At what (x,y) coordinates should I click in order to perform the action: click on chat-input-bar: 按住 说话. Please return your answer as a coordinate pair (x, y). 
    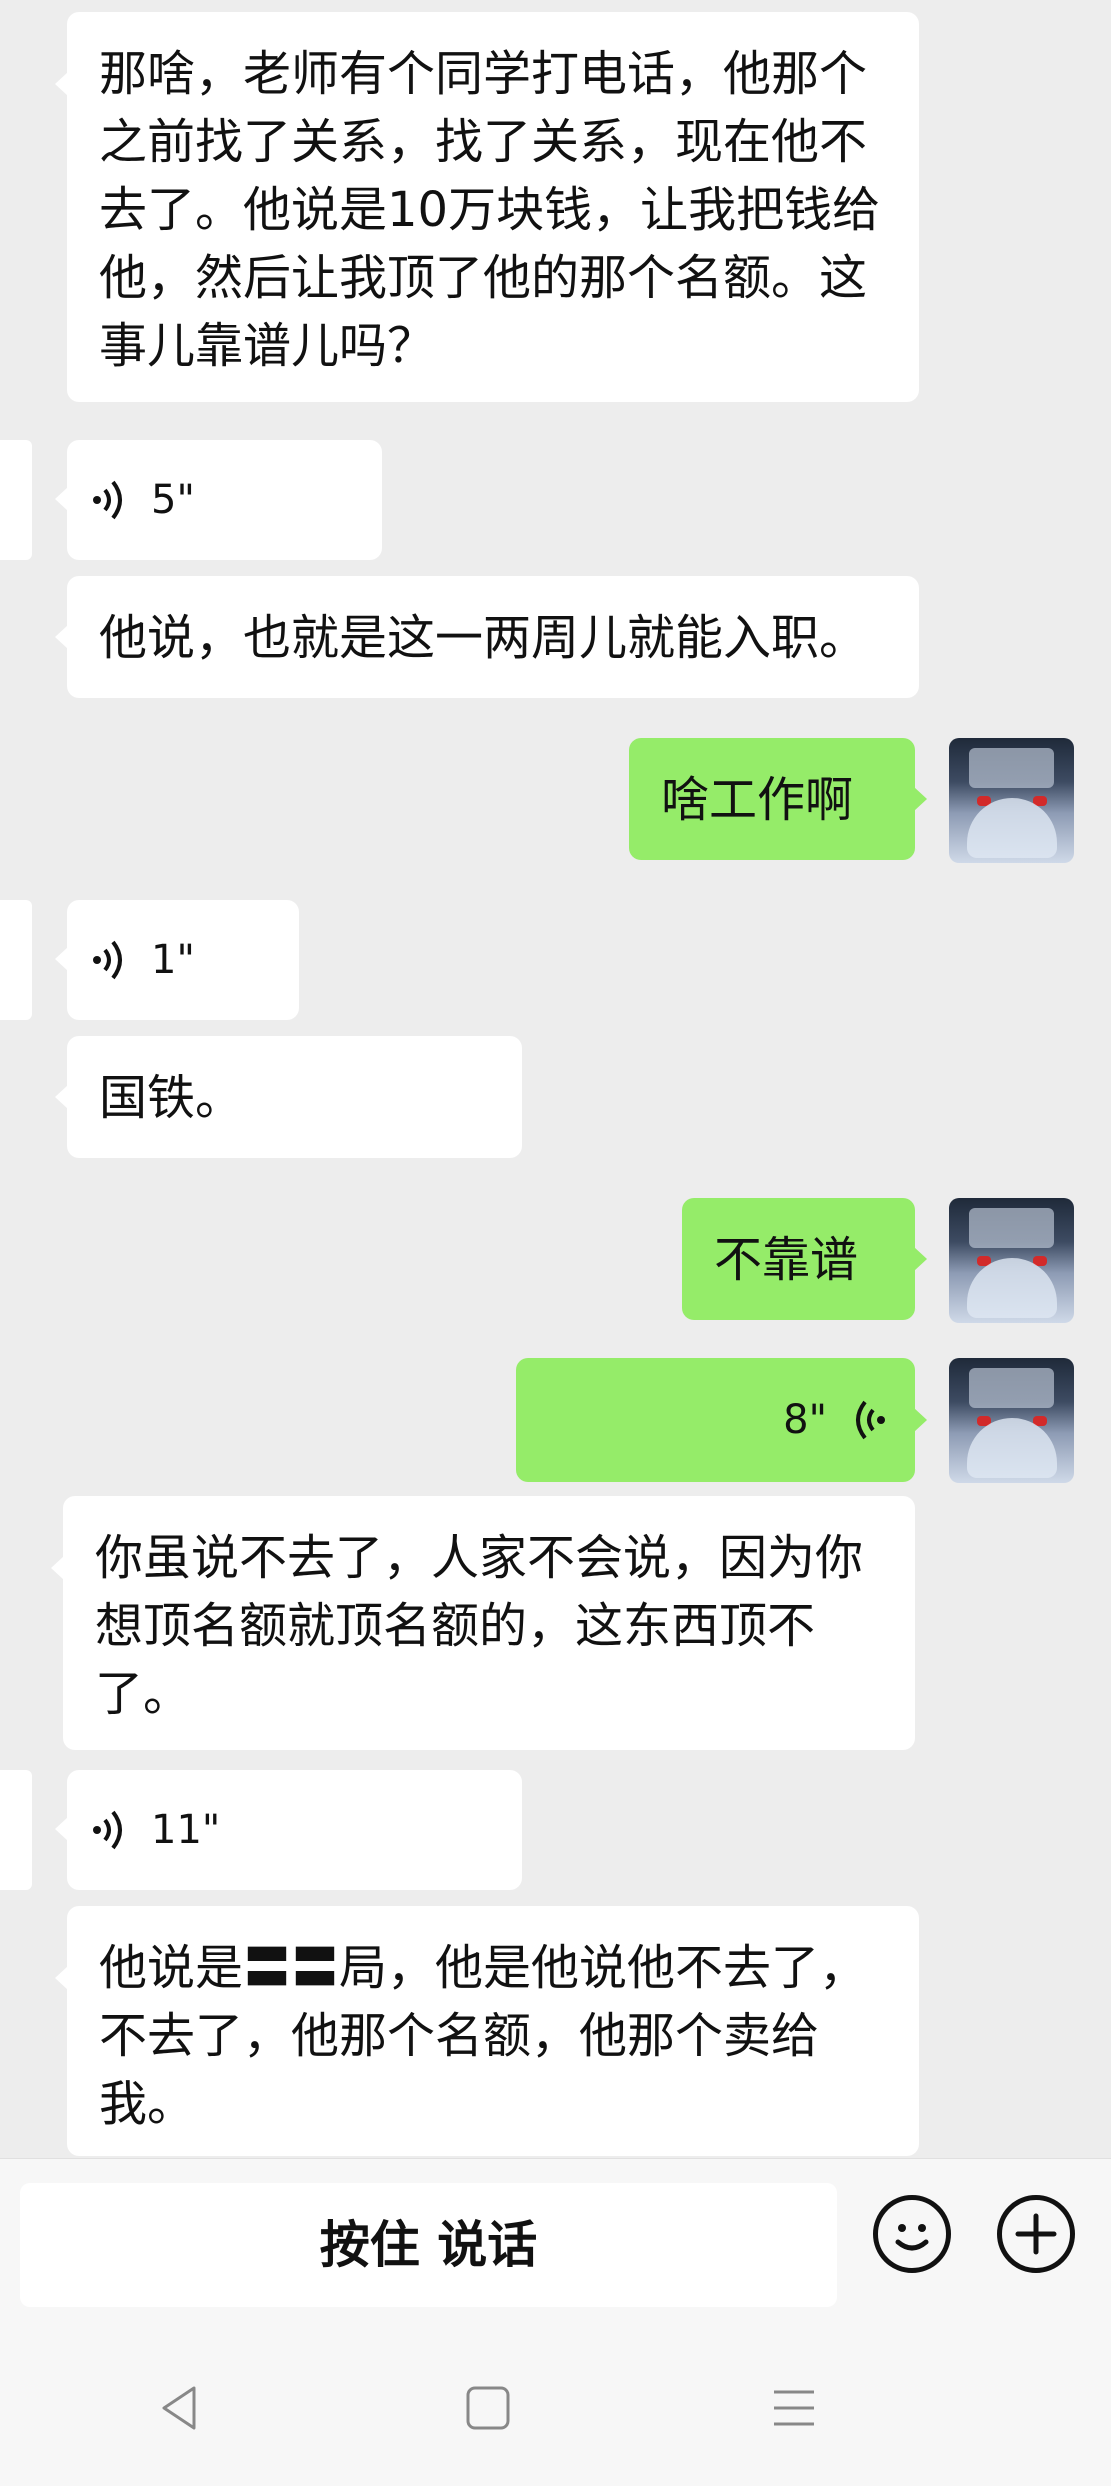
    Looking at the image, I should click on (555, 2238).